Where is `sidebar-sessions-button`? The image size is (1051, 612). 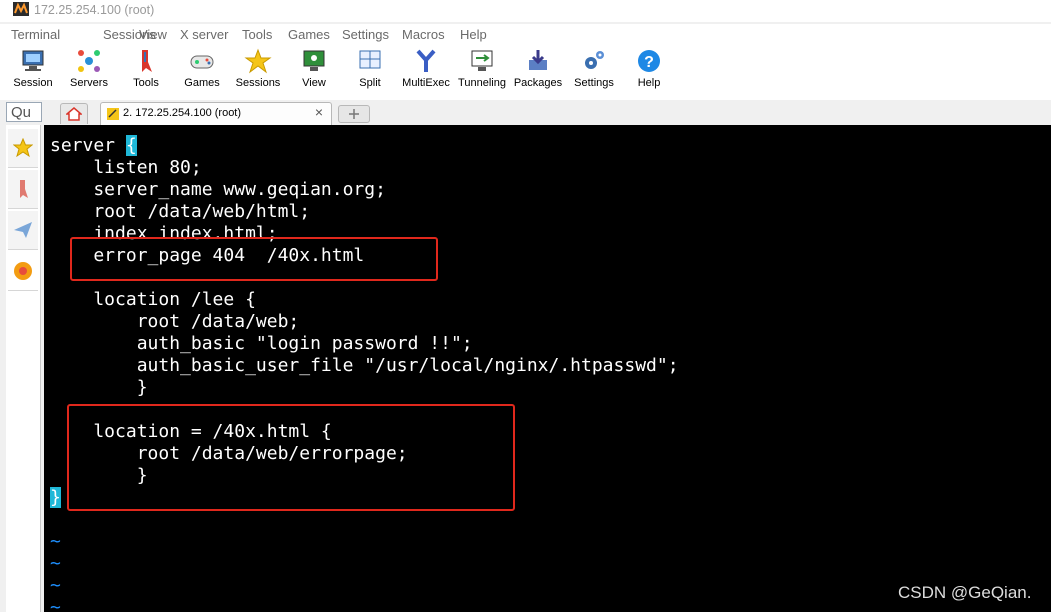 sidebar-sessions-button is located at coordinates (23, 148).